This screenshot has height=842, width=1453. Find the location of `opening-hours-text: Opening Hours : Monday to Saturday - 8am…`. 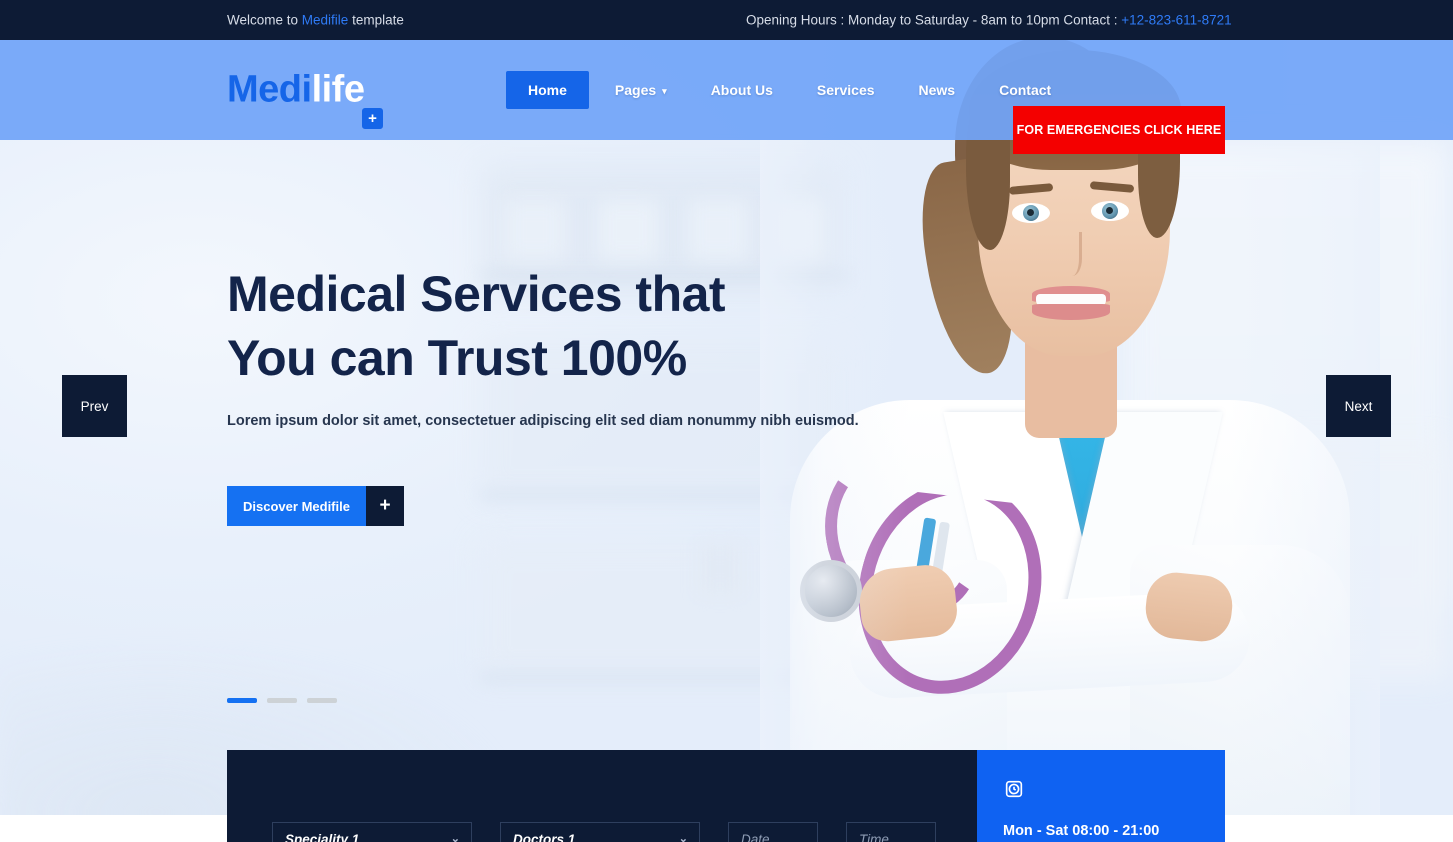

opening-hours-text: Opening Hours : Monday to Saturday - 8am… is located at coordinates (934, 20).